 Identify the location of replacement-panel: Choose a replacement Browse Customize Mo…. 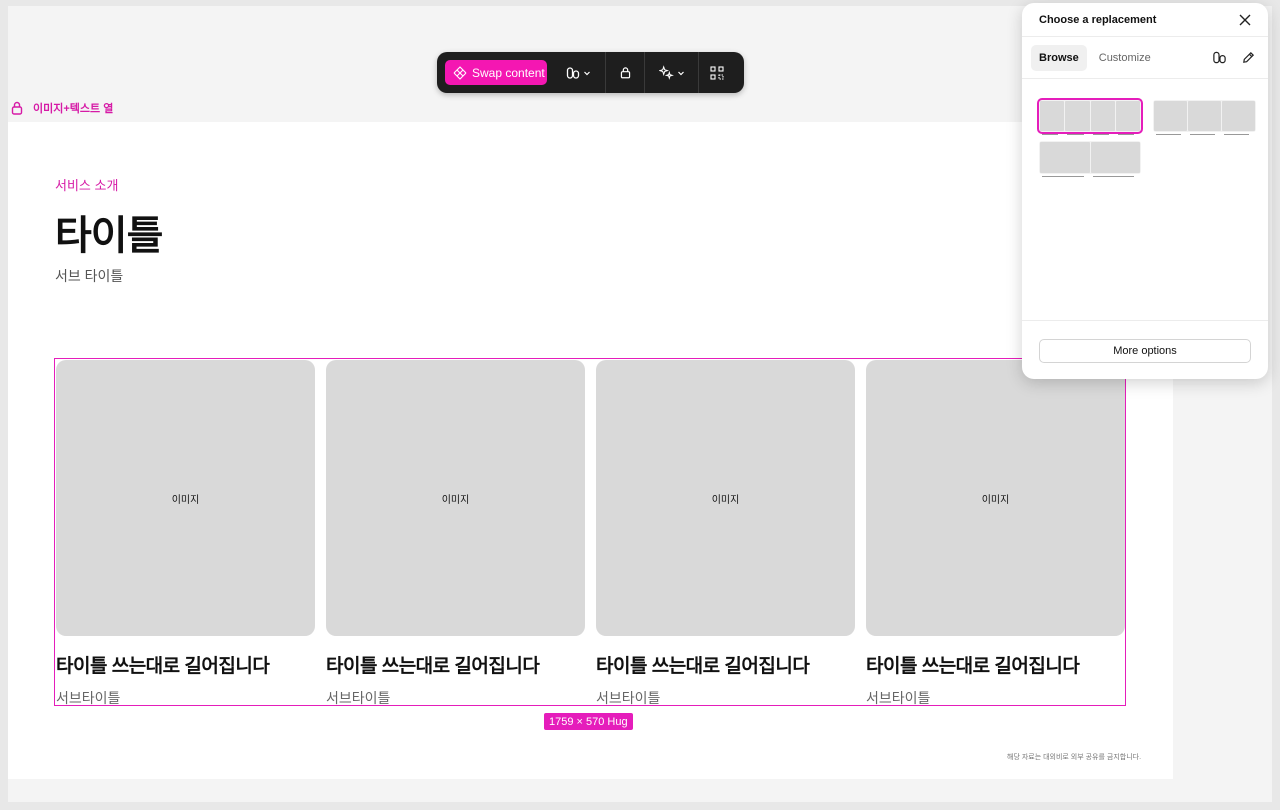
(1145, 191).